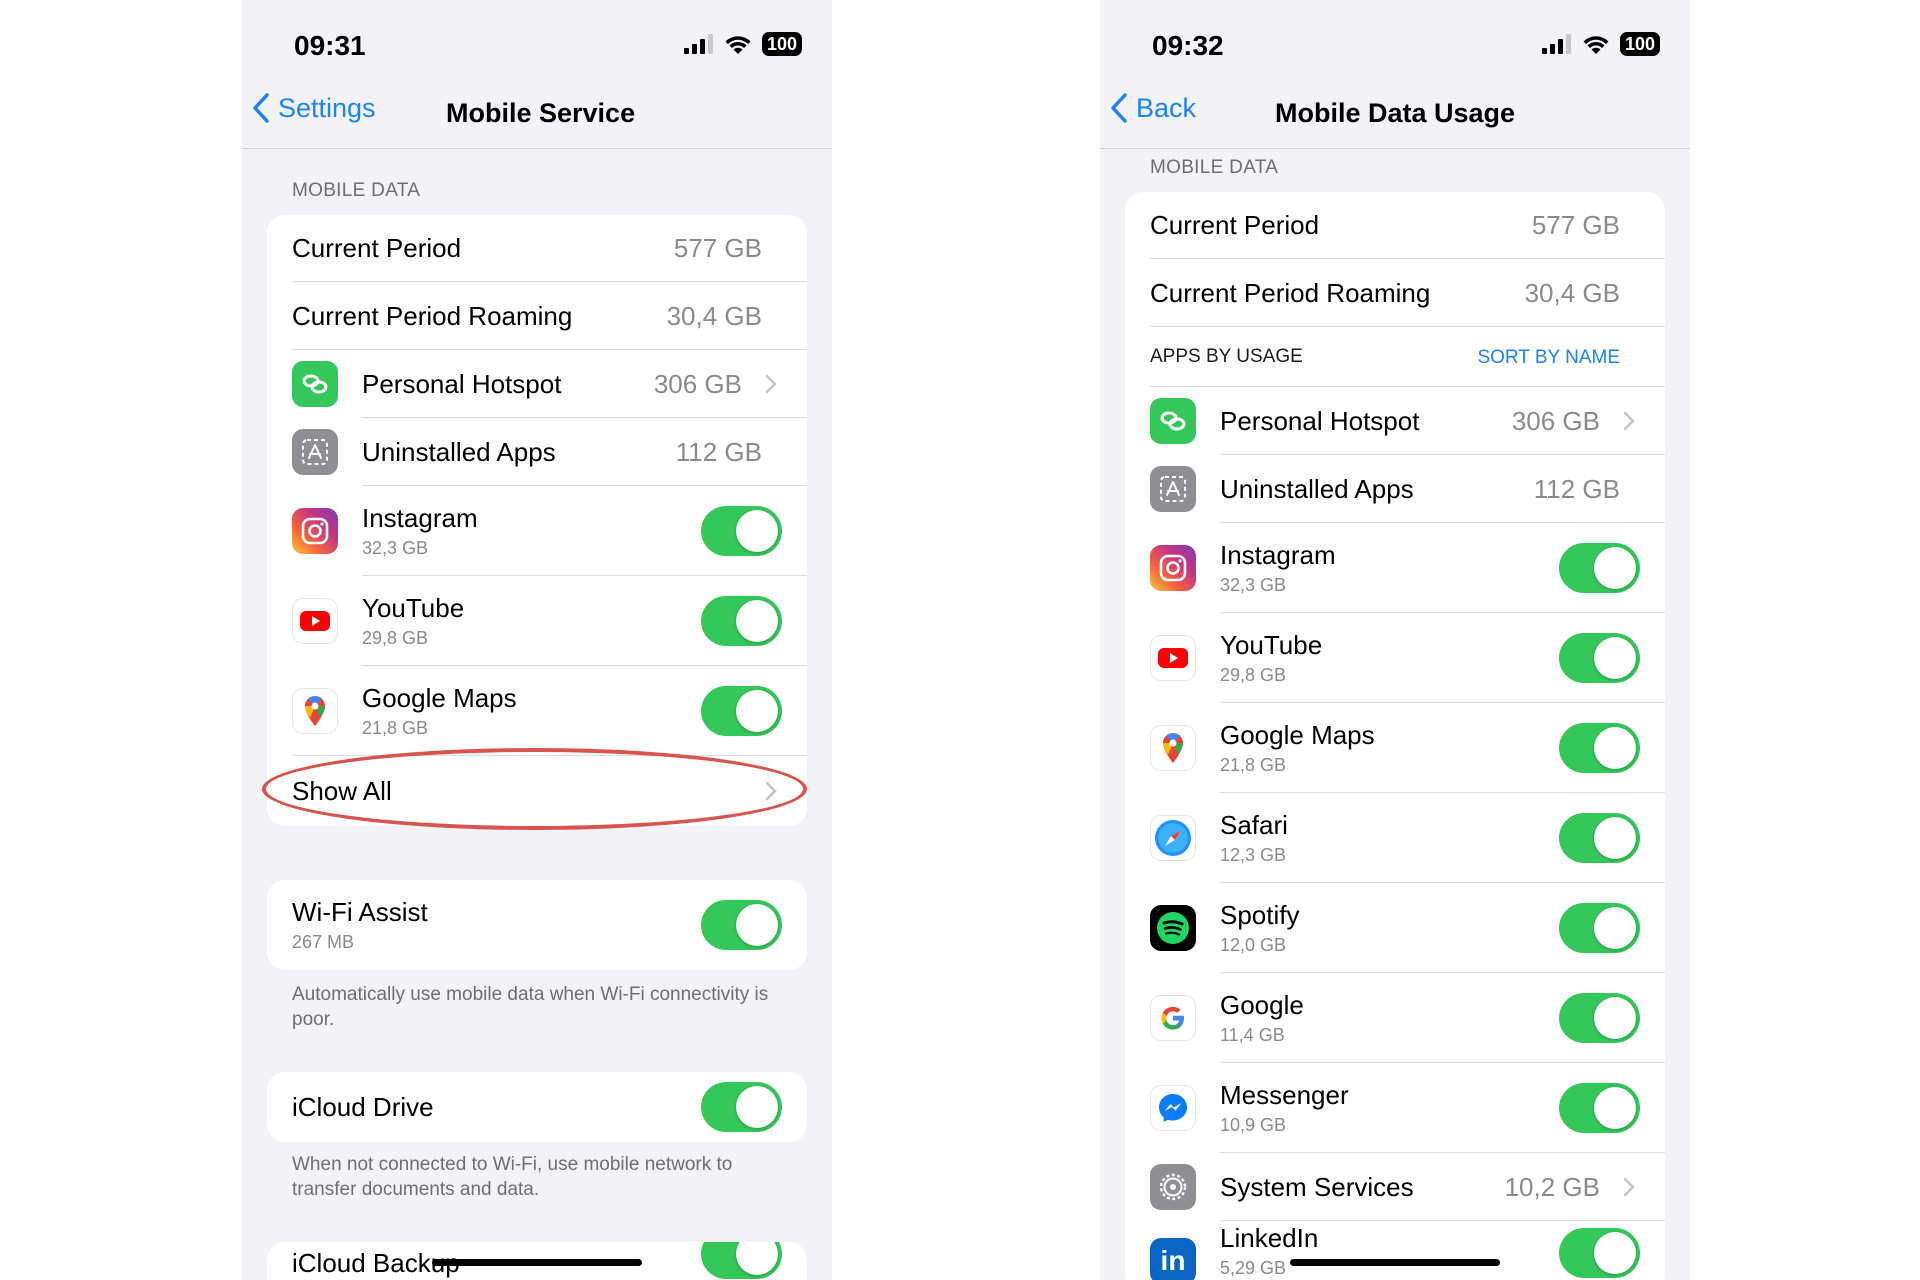 The height and width of the screenshot is (1280, 1920). I want to click on page-title: Mobile Data Usage, so click(1395, 113).